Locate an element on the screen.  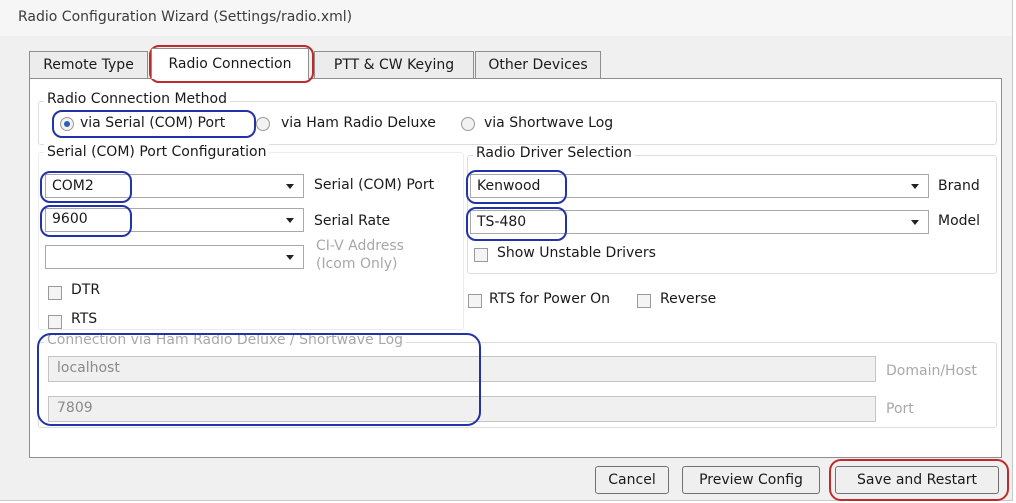
unstable-drivers-checkbox is located at coordinates (481, 255).